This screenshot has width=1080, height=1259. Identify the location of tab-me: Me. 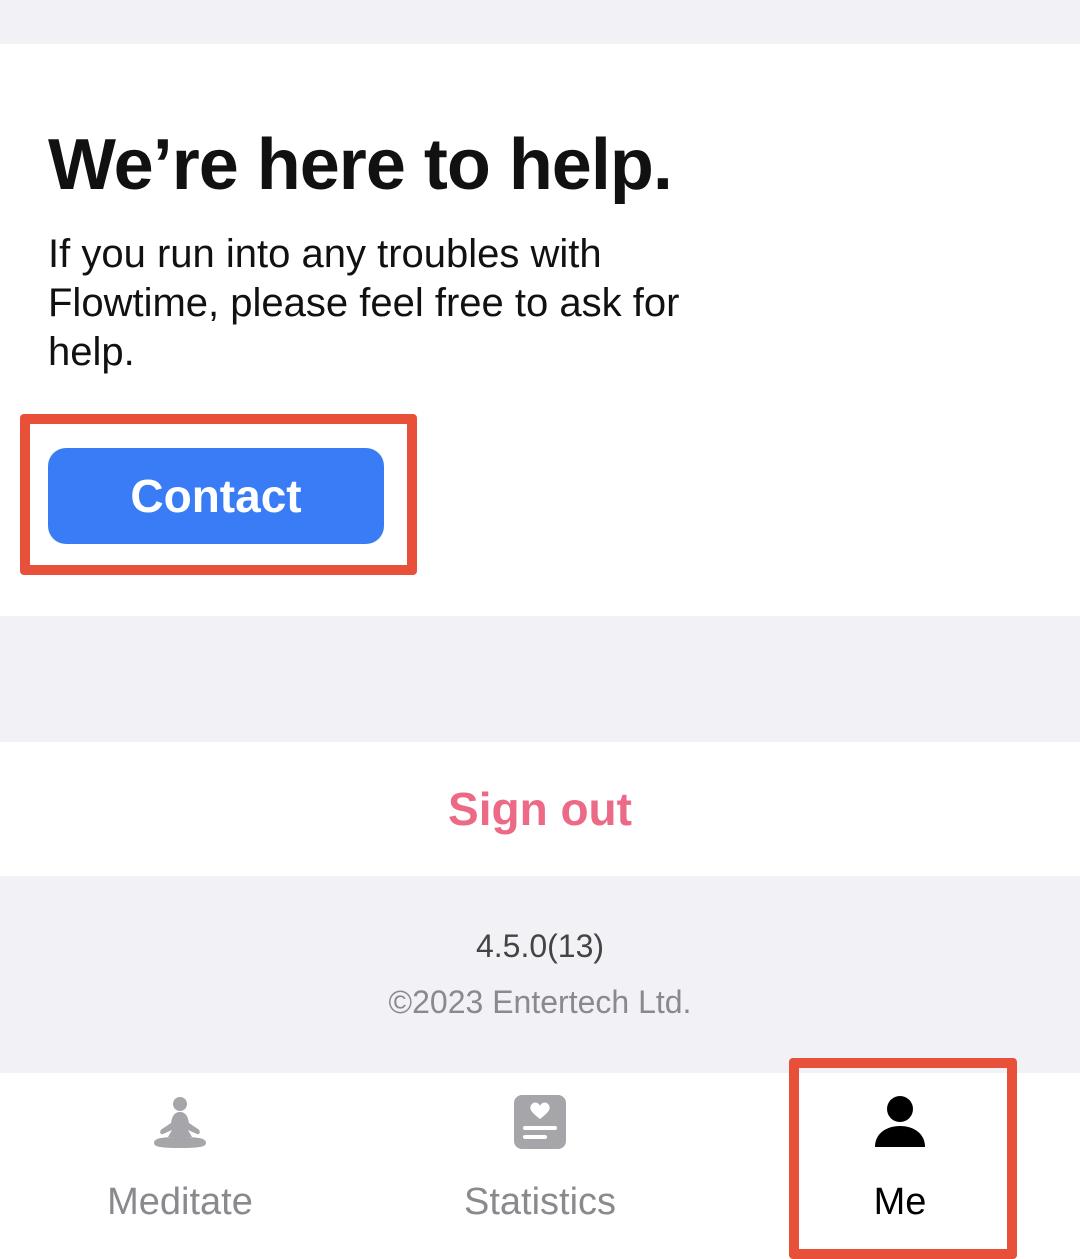
(900, 1166).